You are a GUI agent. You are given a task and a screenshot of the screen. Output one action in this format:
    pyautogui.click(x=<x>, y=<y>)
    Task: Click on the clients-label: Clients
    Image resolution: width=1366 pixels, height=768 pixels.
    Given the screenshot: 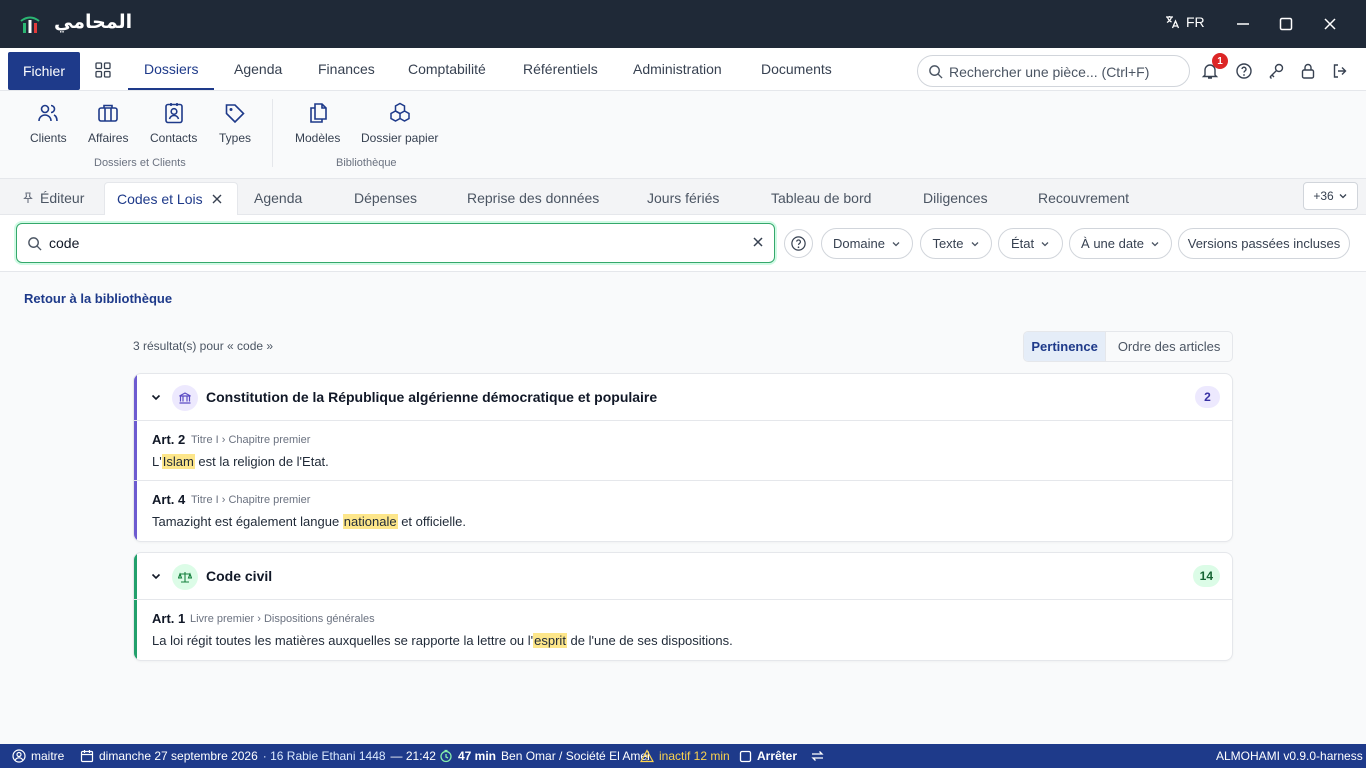 What is the action you would take?
    pyautogui.click(x=48, y=138)
    